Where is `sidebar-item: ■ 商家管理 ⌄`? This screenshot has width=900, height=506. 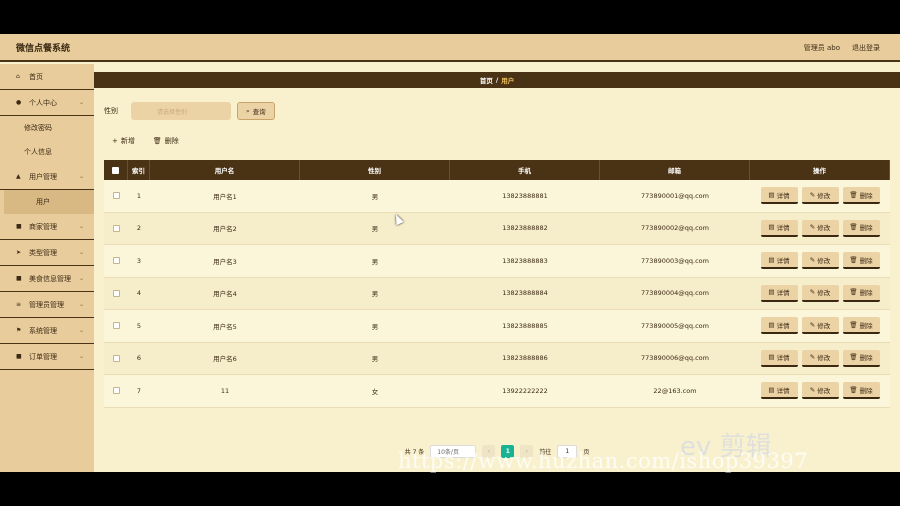
sidebar-item: ■ 商家管理 ⌄ is located at coordinates (47, 227).